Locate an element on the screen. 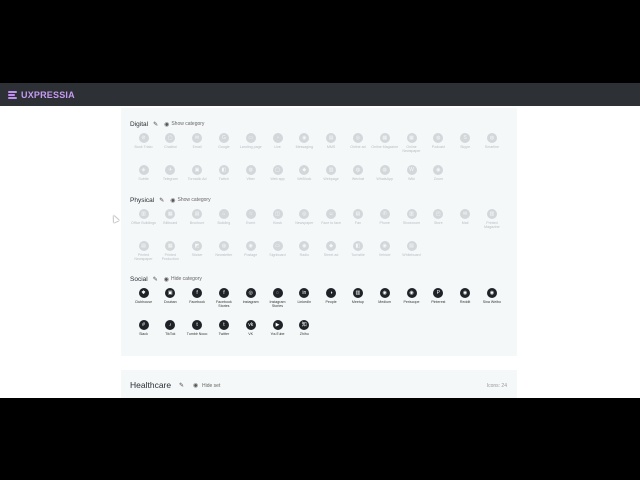  channel-icon: W is located at coordinates (411, 170).